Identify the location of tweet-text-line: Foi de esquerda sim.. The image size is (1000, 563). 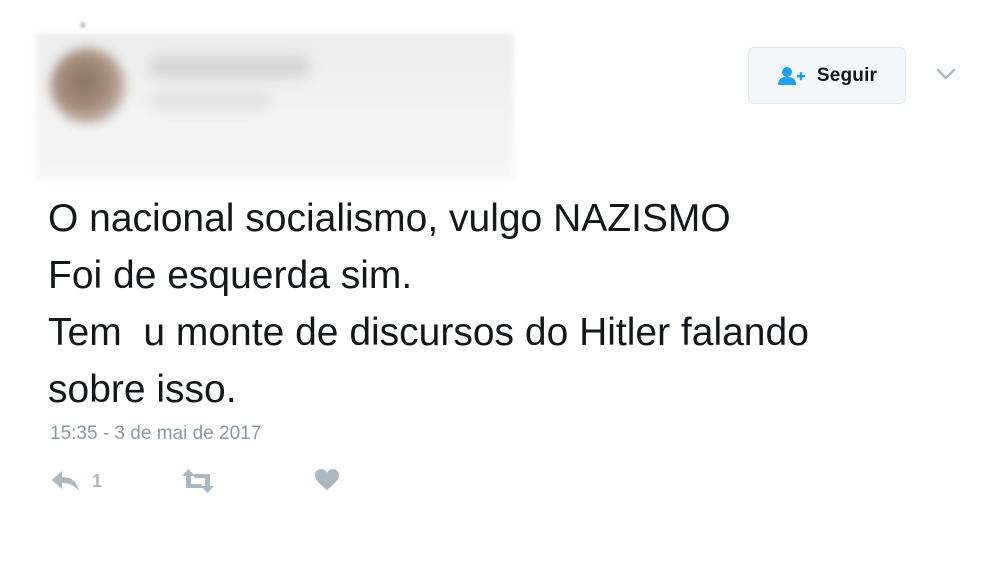
(230, 275).